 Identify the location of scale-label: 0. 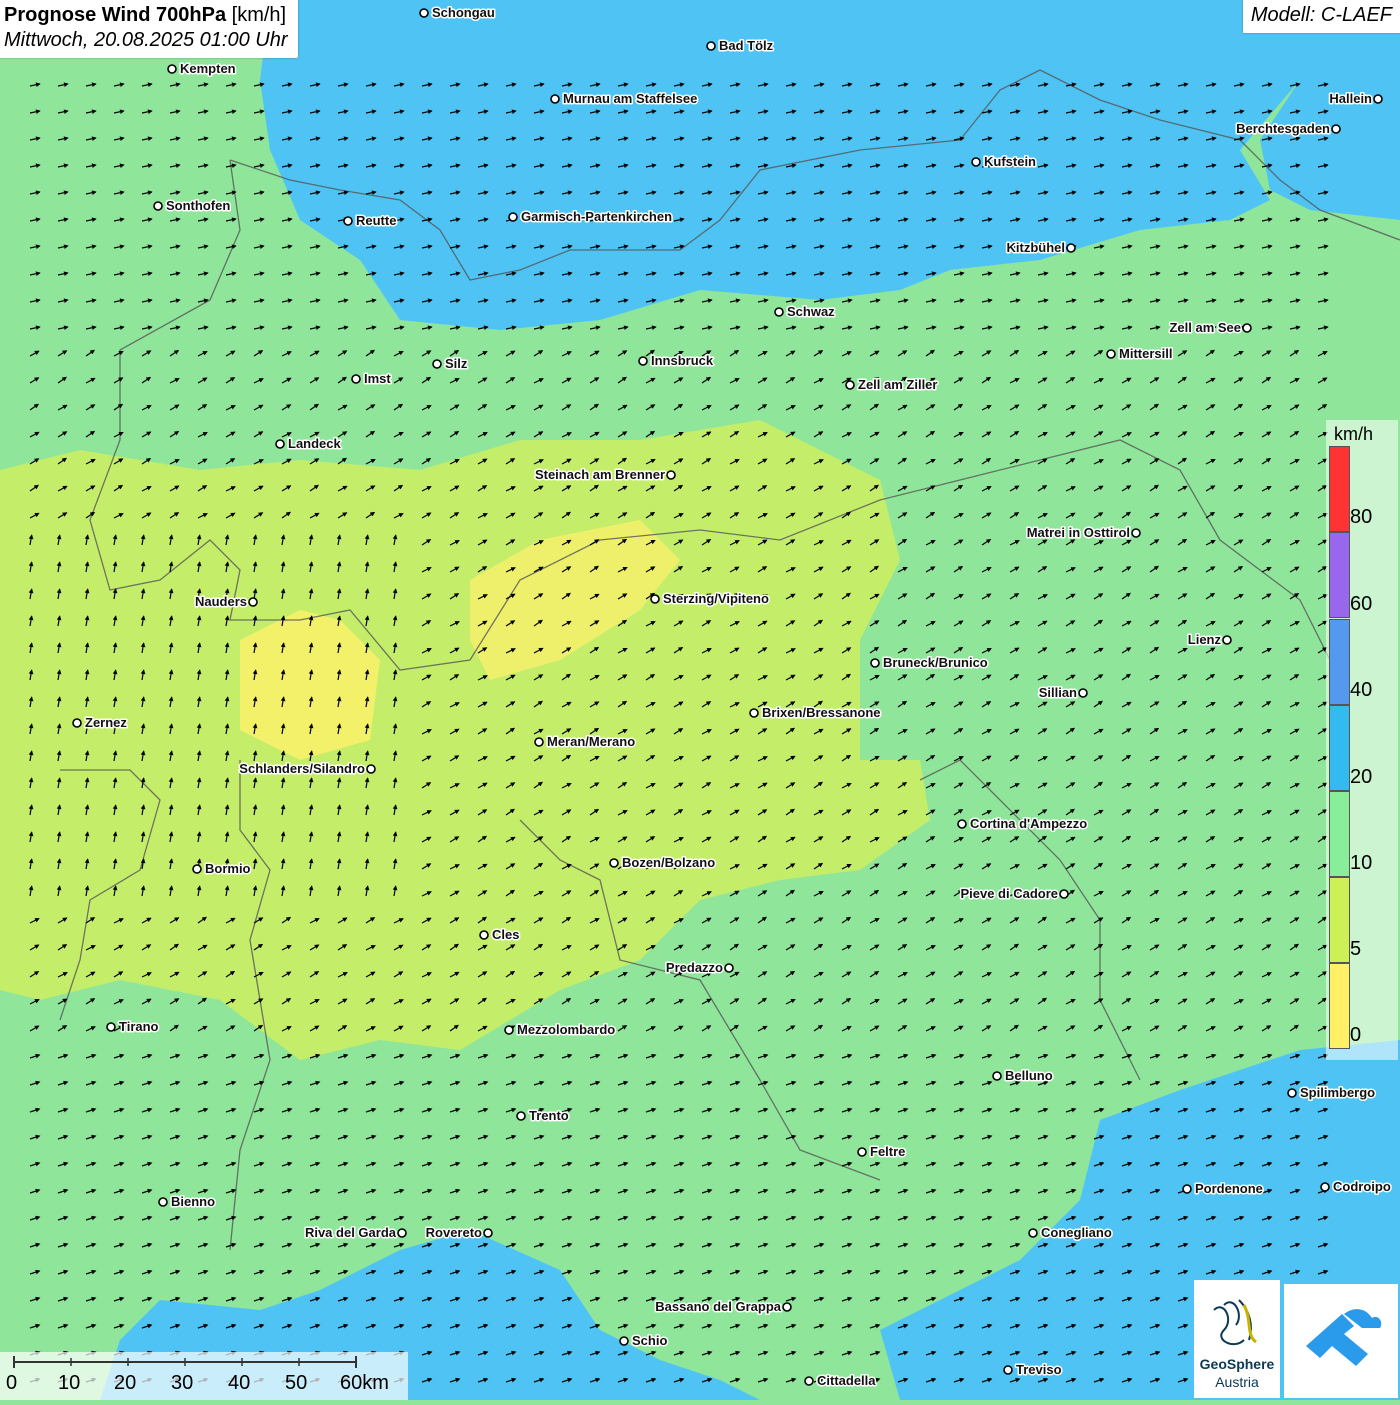
(12, 1383).